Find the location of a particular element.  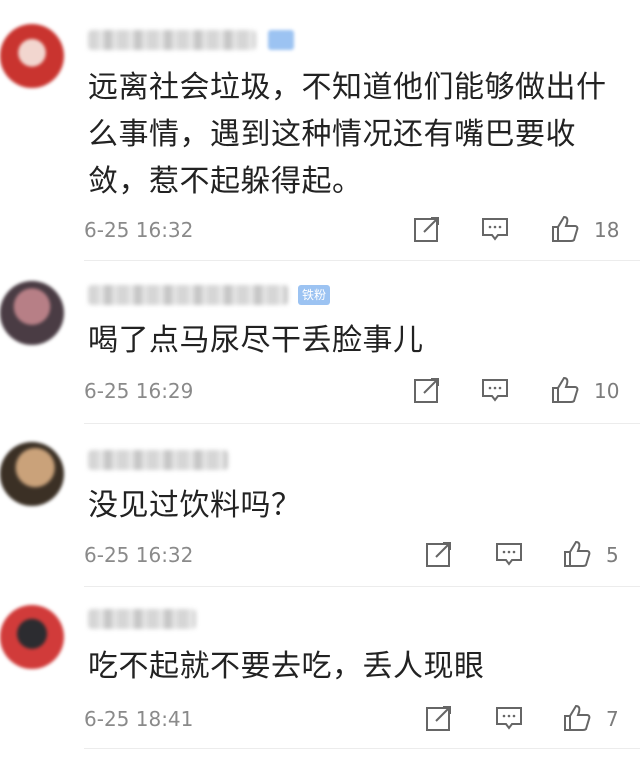

comment-meta: 6-25 16:32 18 is located at coordinates (362, 234).